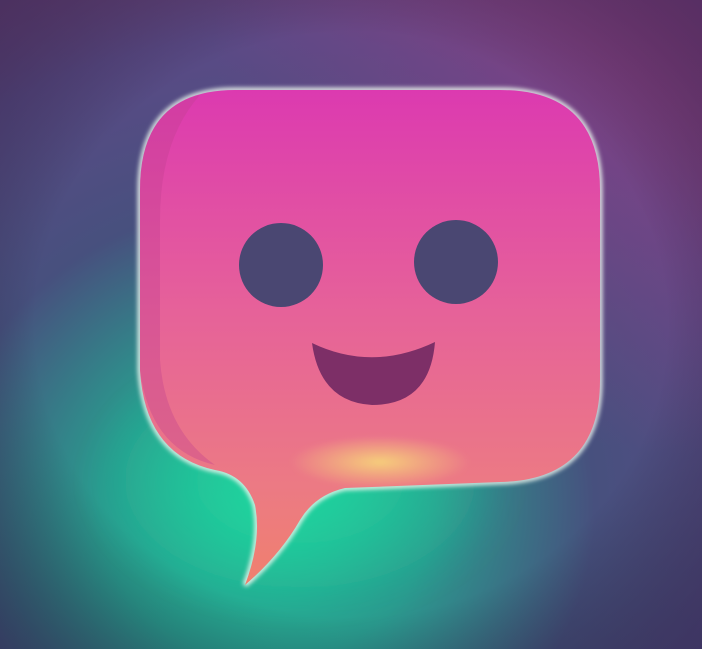  What do you see at coordinates (456, 262) in the screenshot?
I see `right-eye` at bounding box center [456, 262].